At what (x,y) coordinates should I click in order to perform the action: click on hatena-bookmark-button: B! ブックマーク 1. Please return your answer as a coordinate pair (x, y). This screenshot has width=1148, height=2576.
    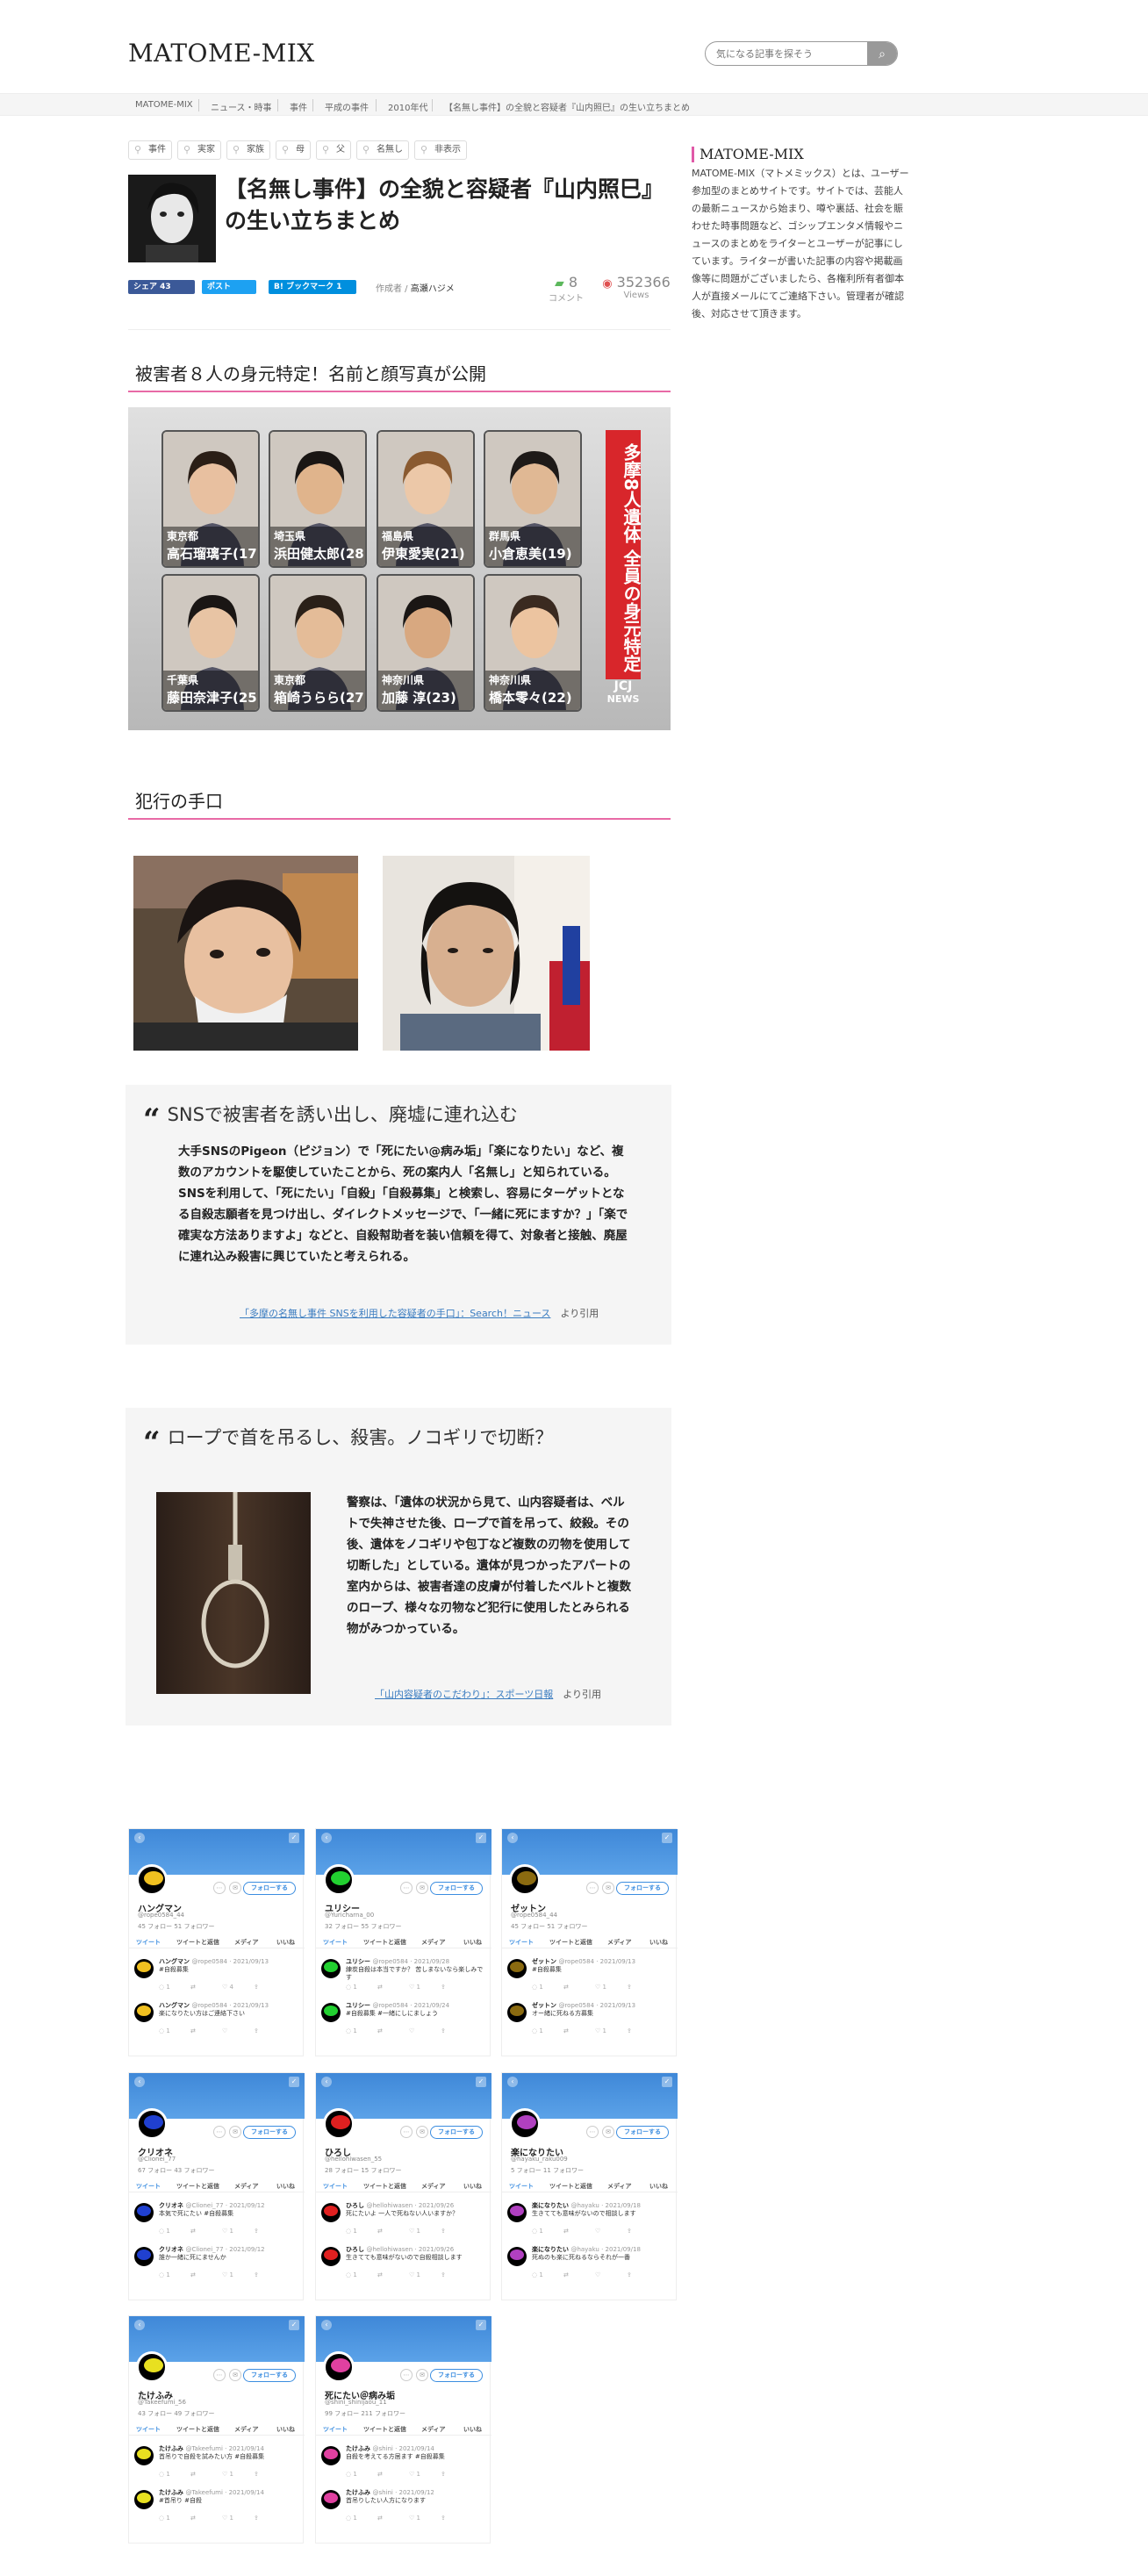
    Looking at the image, I should click on (312, 287).